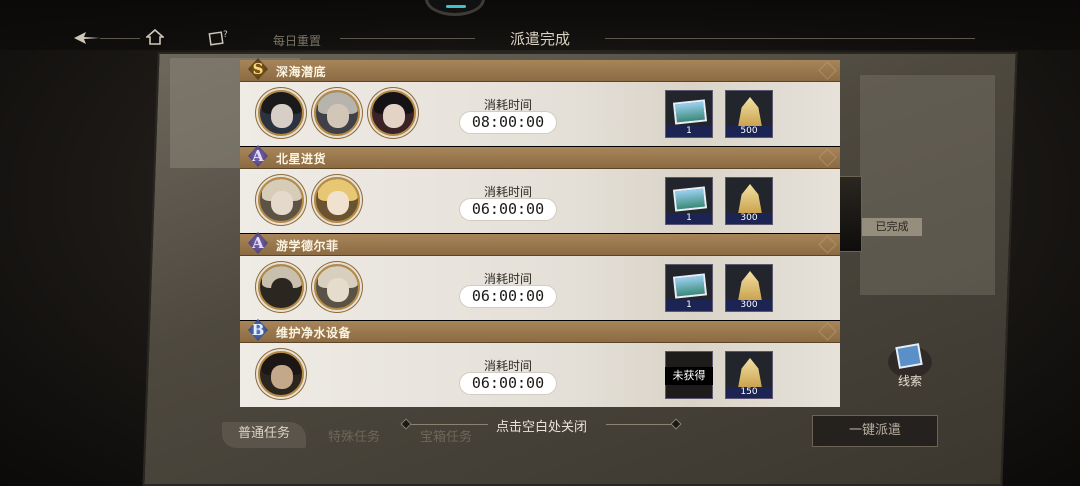 Image resolution: width=1080 pixels, height=486 pixels. Describe the element at coordinates (689, 376) in the screenshot. I see `not-obtained-label: 未获得` at that location.